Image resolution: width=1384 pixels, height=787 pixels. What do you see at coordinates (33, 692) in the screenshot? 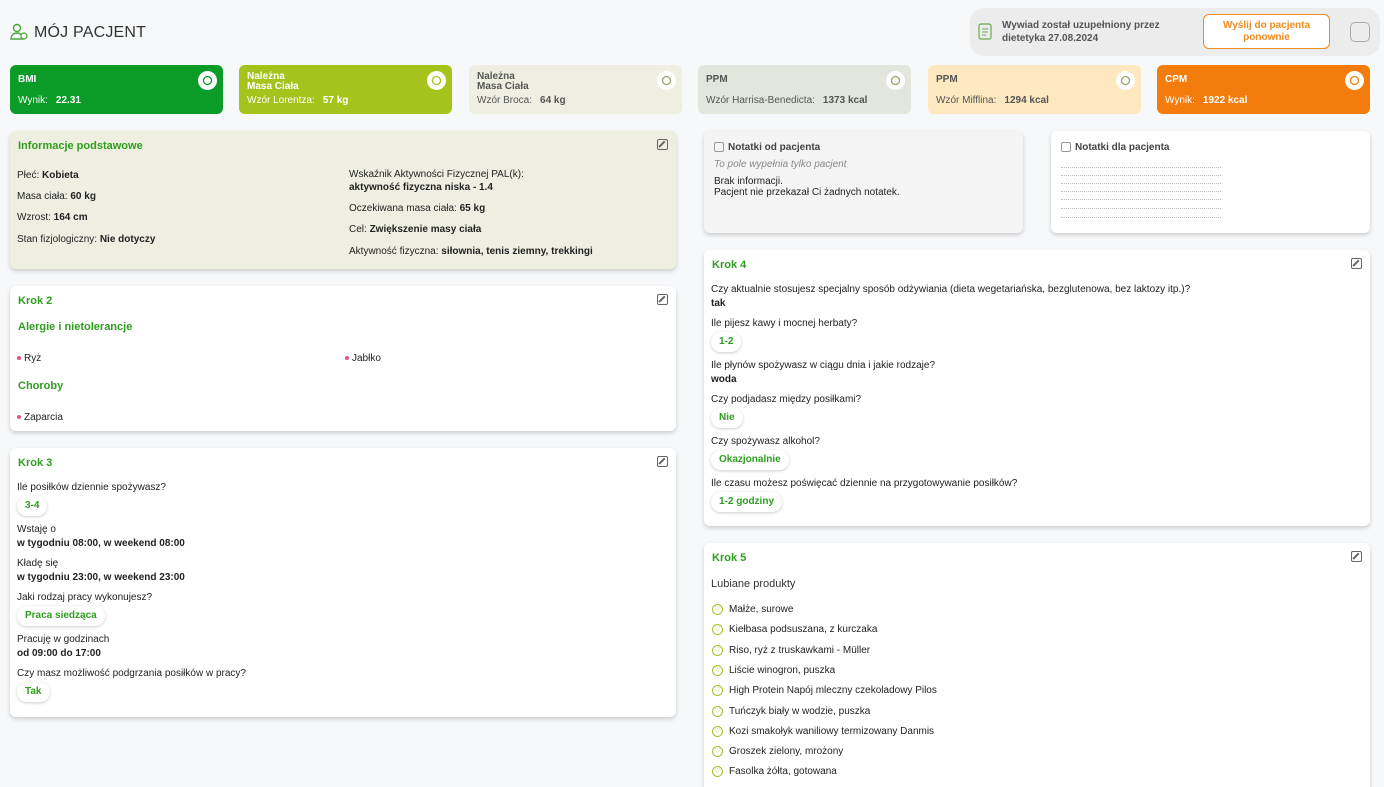
I see `answer-pill: Tak` at bounding box center [33, 692].